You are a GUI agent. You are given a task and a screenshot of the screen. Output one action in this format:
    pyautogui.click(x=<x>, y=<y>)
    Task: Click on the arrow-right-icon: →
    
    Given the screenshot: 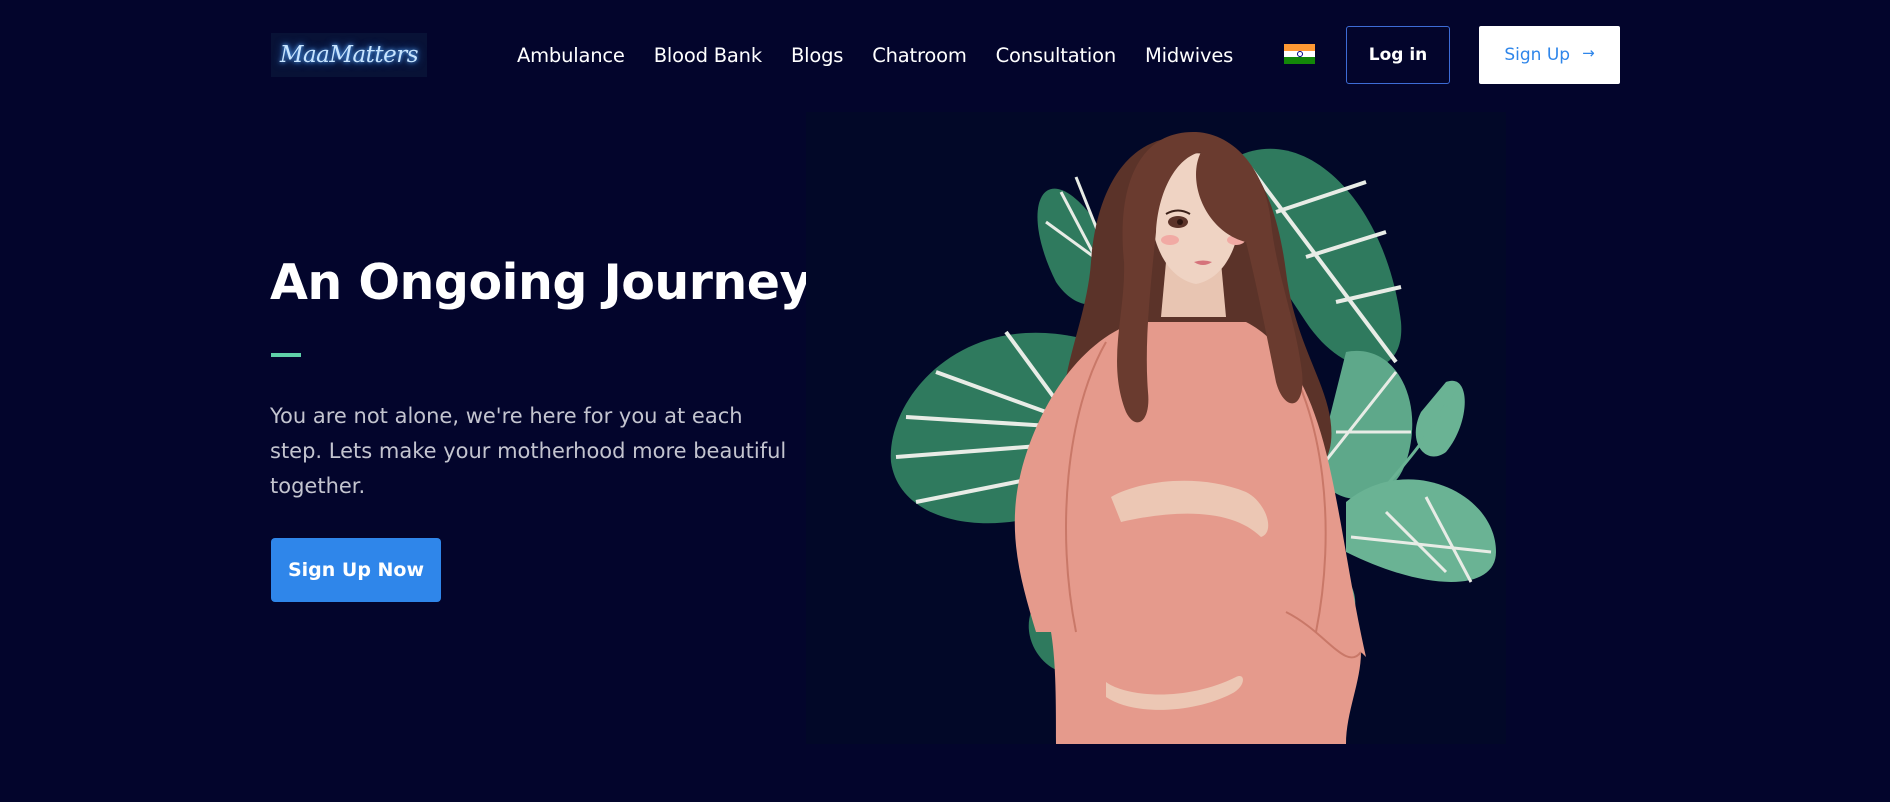 What is the action you would take?
    pyautogui.click(x=1588, y=53)
    